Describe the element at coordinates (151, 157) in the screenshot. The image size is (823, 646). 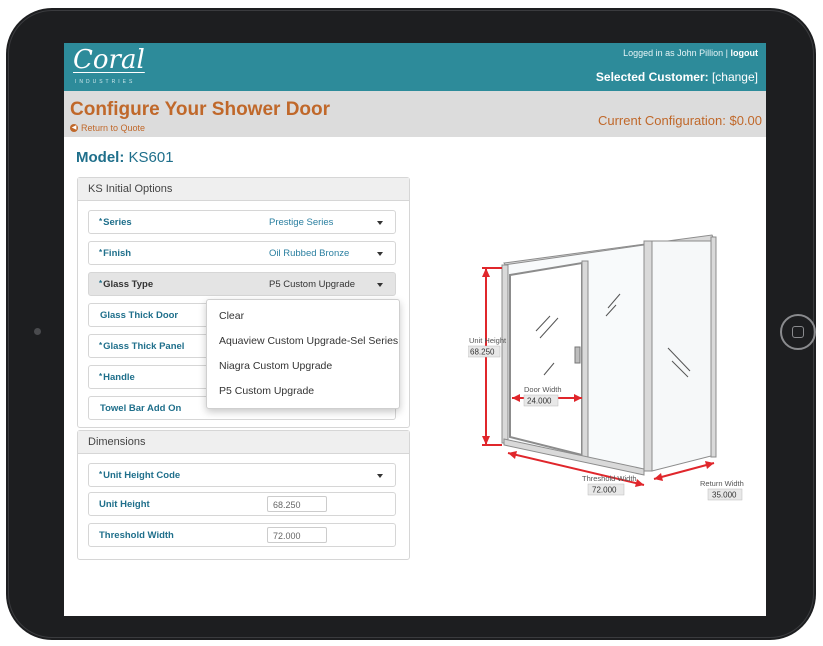
I see `model-value: KS601` at that location.